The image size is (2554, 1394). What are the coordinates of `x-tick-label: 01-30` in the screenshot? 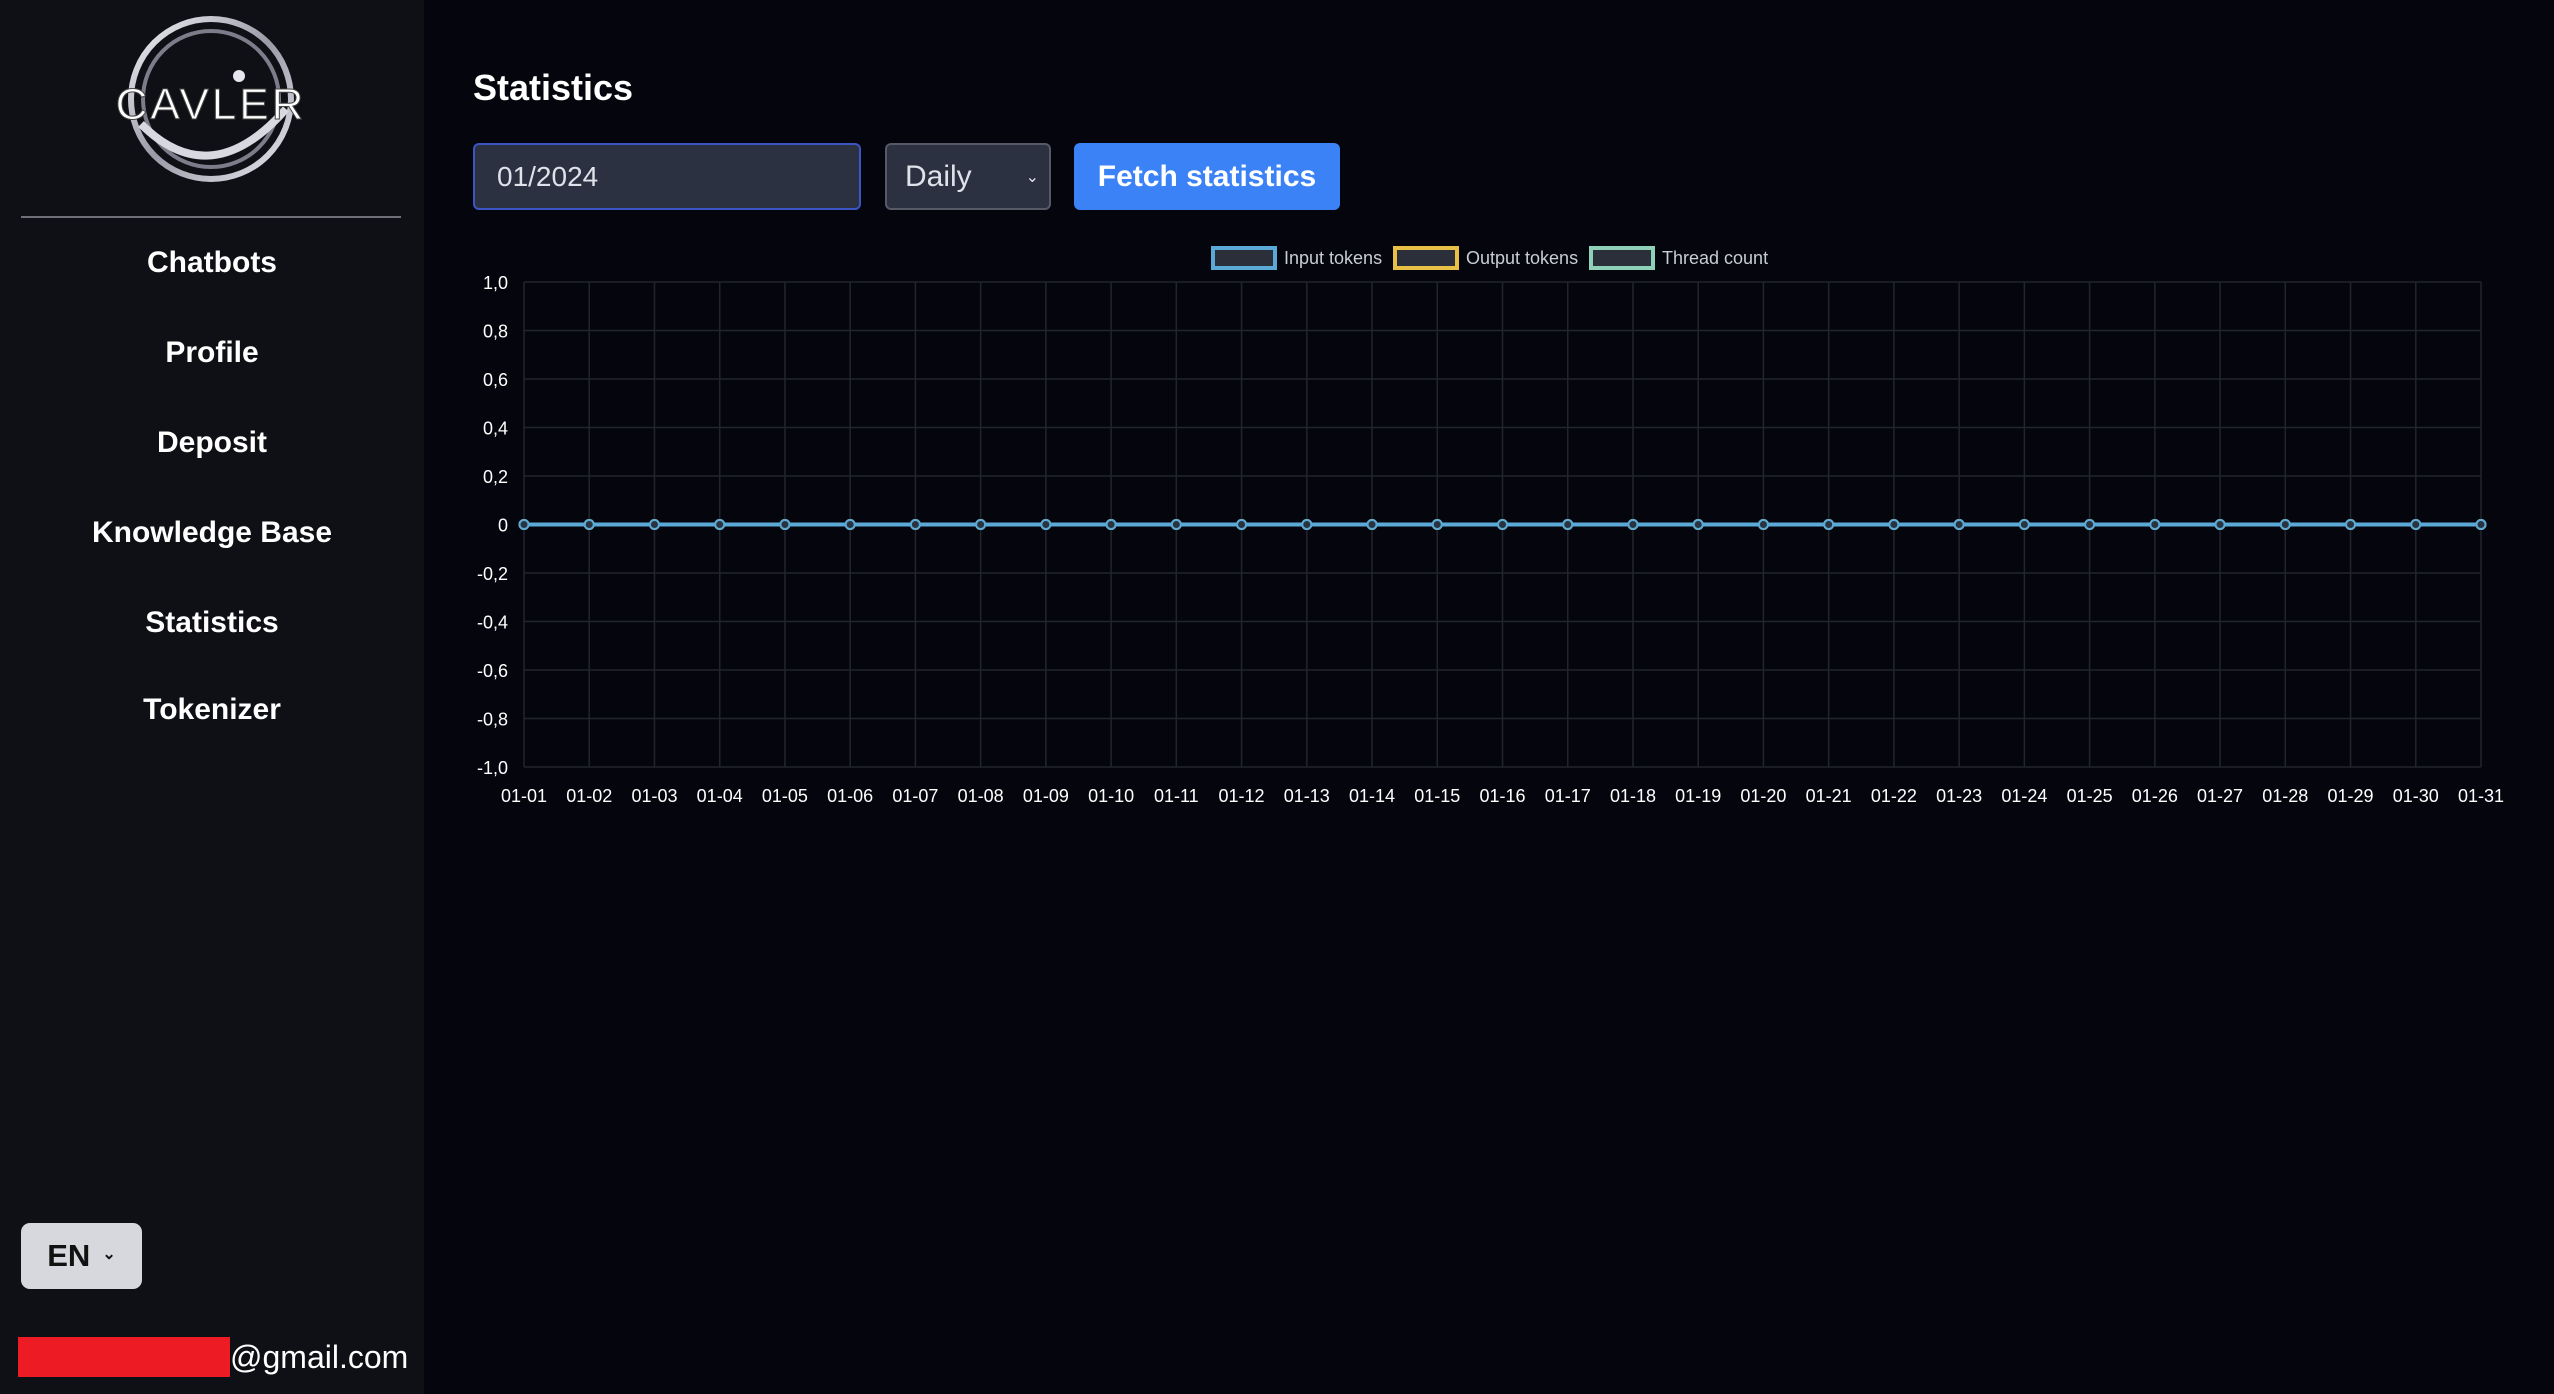 It's located at (2416, 796).